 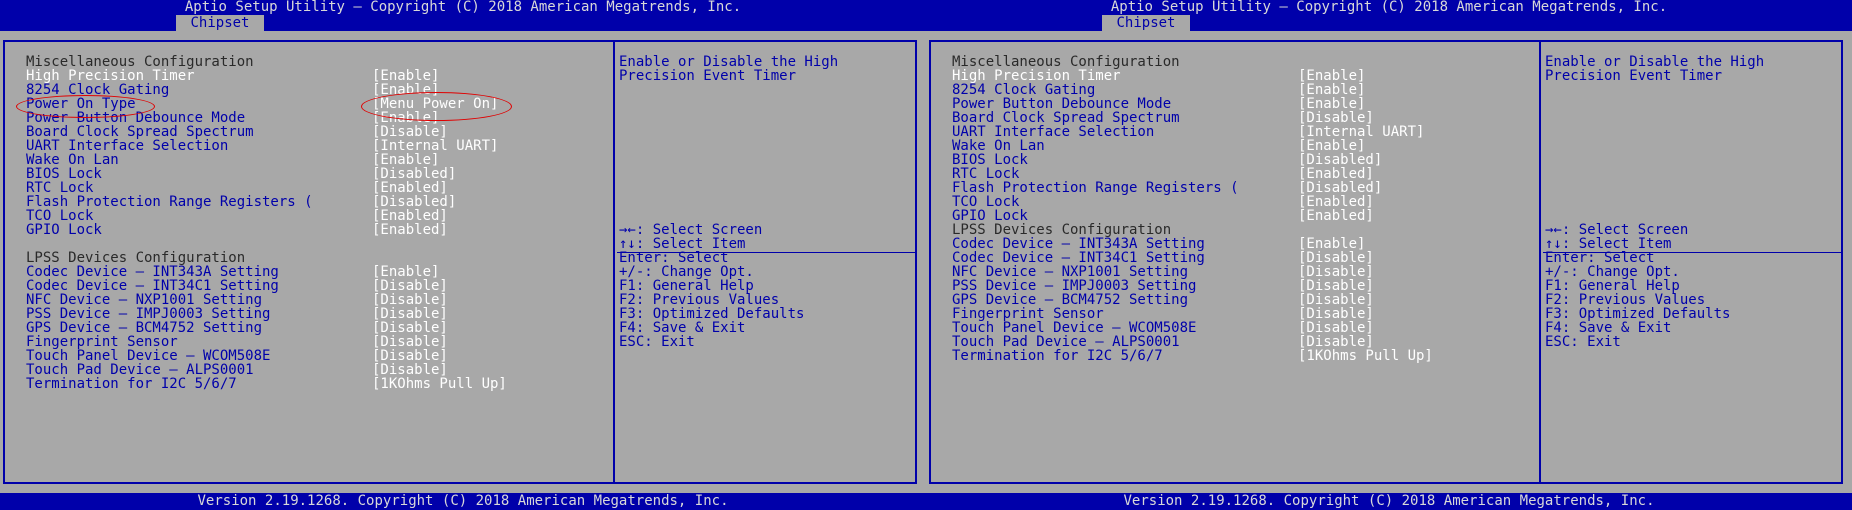 What do you see at coordinates (64, 230) in the screenshot?
I see `setting-gpio-lock: GPIO Lock` at bounding box center [64, 230].